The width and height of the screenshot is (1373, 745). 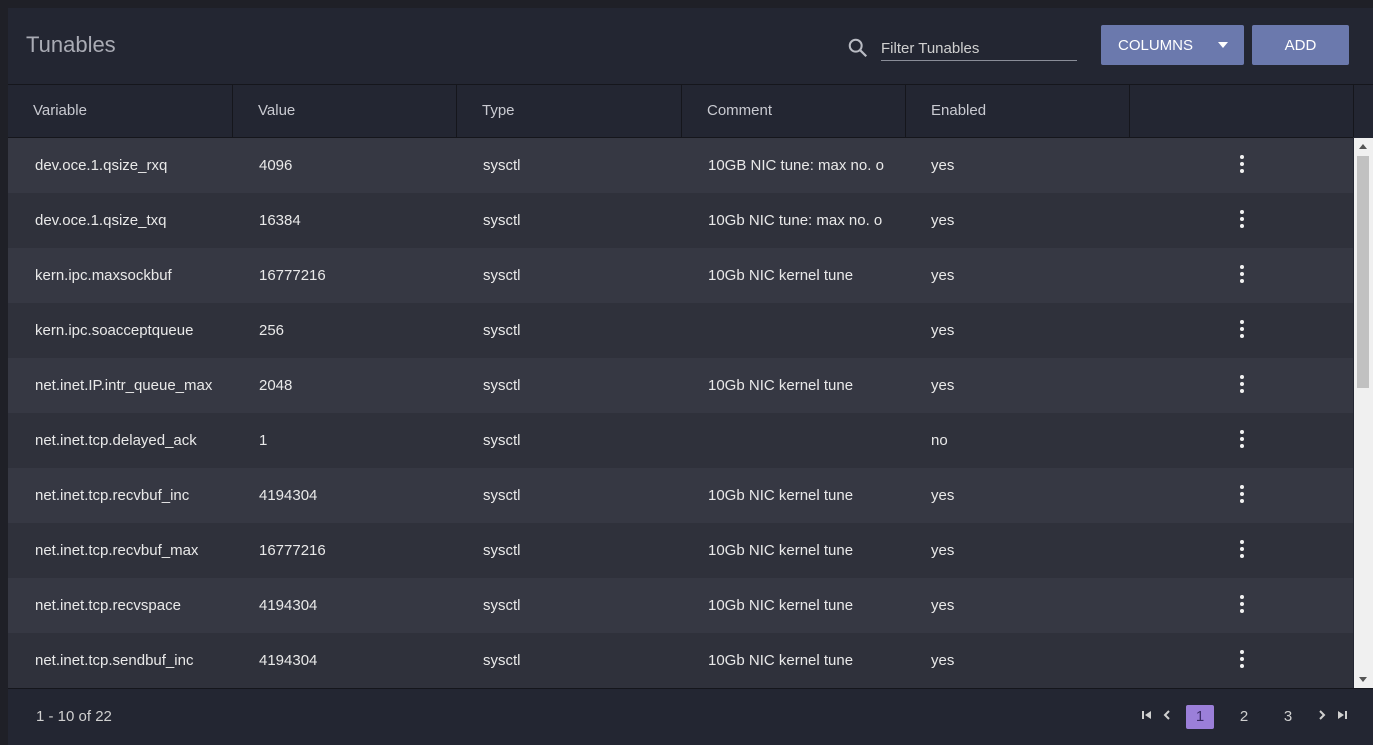 I want to click on search-icon, so click(x=858, y=48).